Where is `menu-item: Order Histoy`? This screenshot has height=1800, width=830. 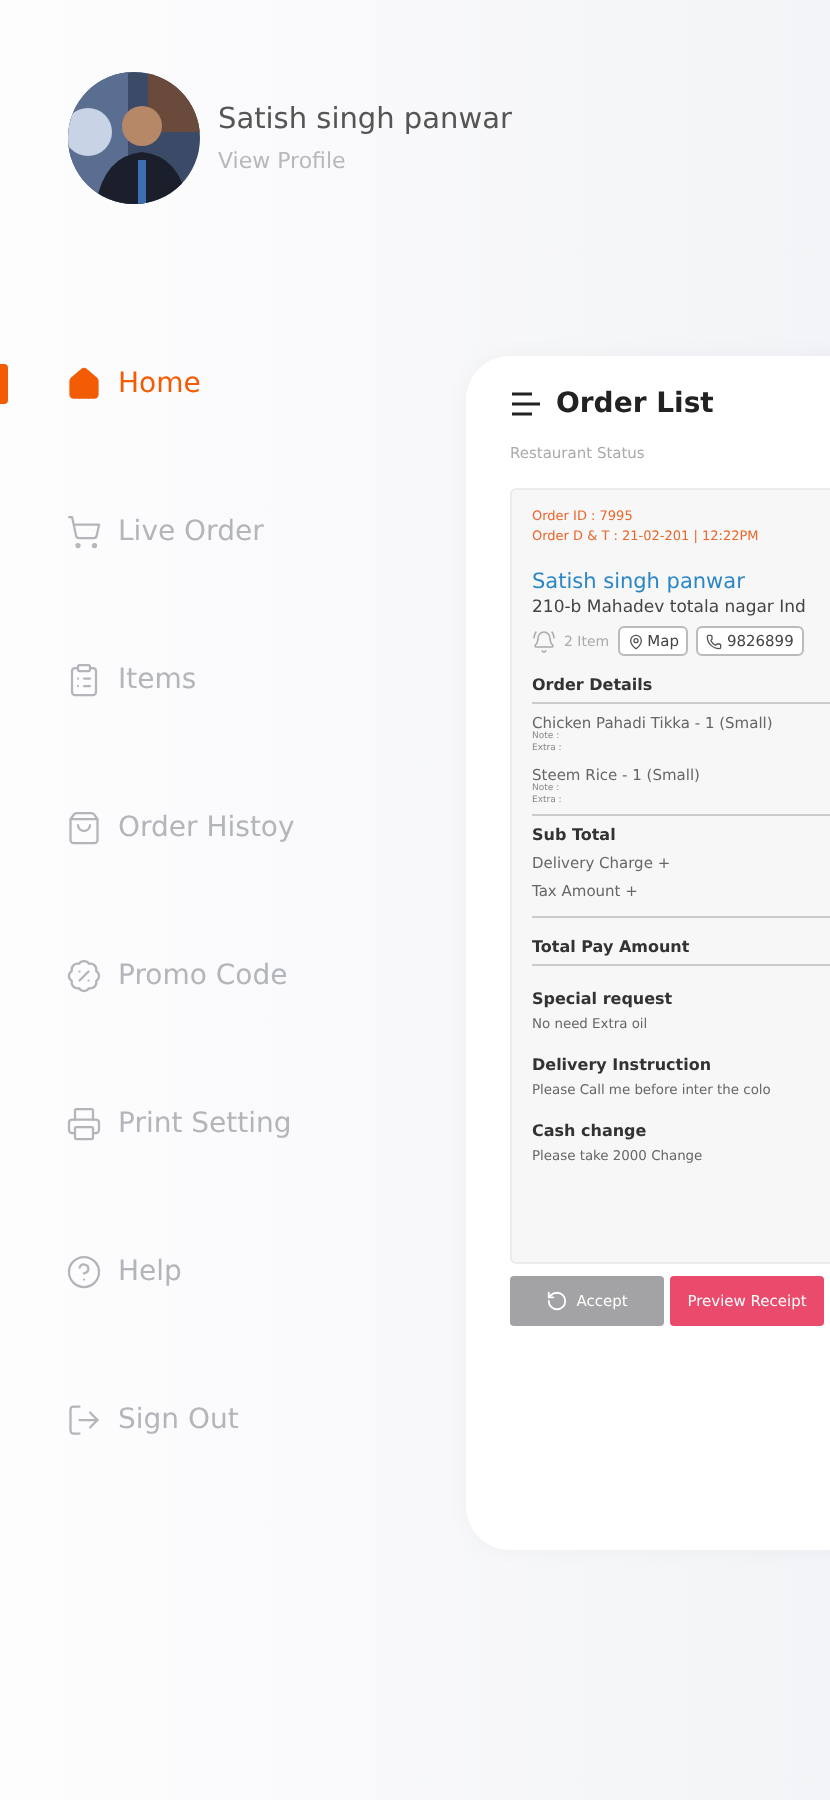 menu-item: Order Histoy is located at coordinates (206, 828).